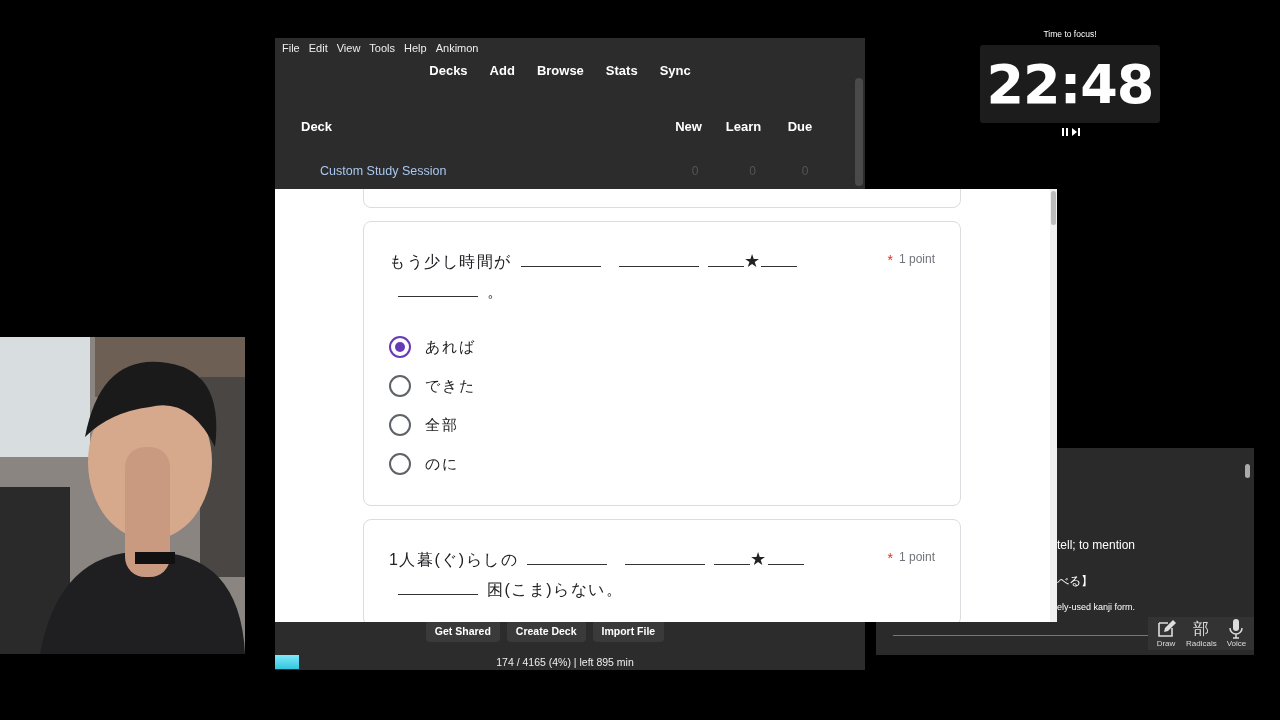 This screenshot has height=720, width=1280. I want to click on input-tool-button: Voice, so click(1236, 633).